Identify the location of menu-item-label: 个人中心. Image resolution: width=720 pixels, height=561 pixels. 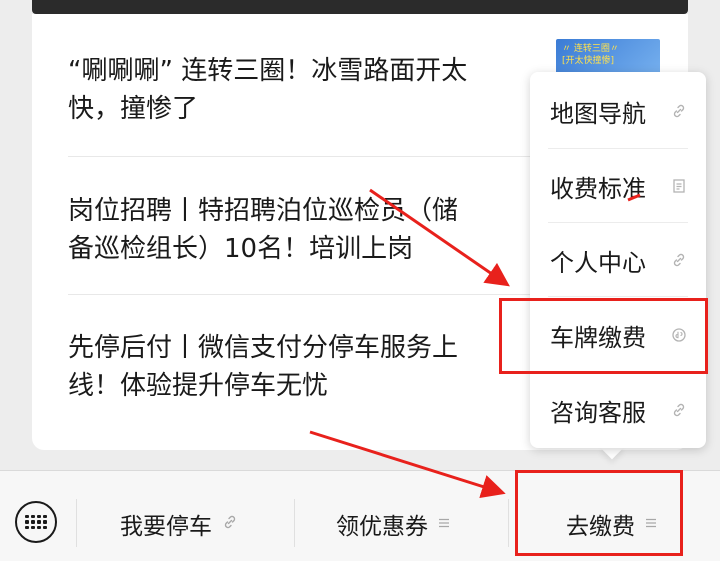
(598, 262).